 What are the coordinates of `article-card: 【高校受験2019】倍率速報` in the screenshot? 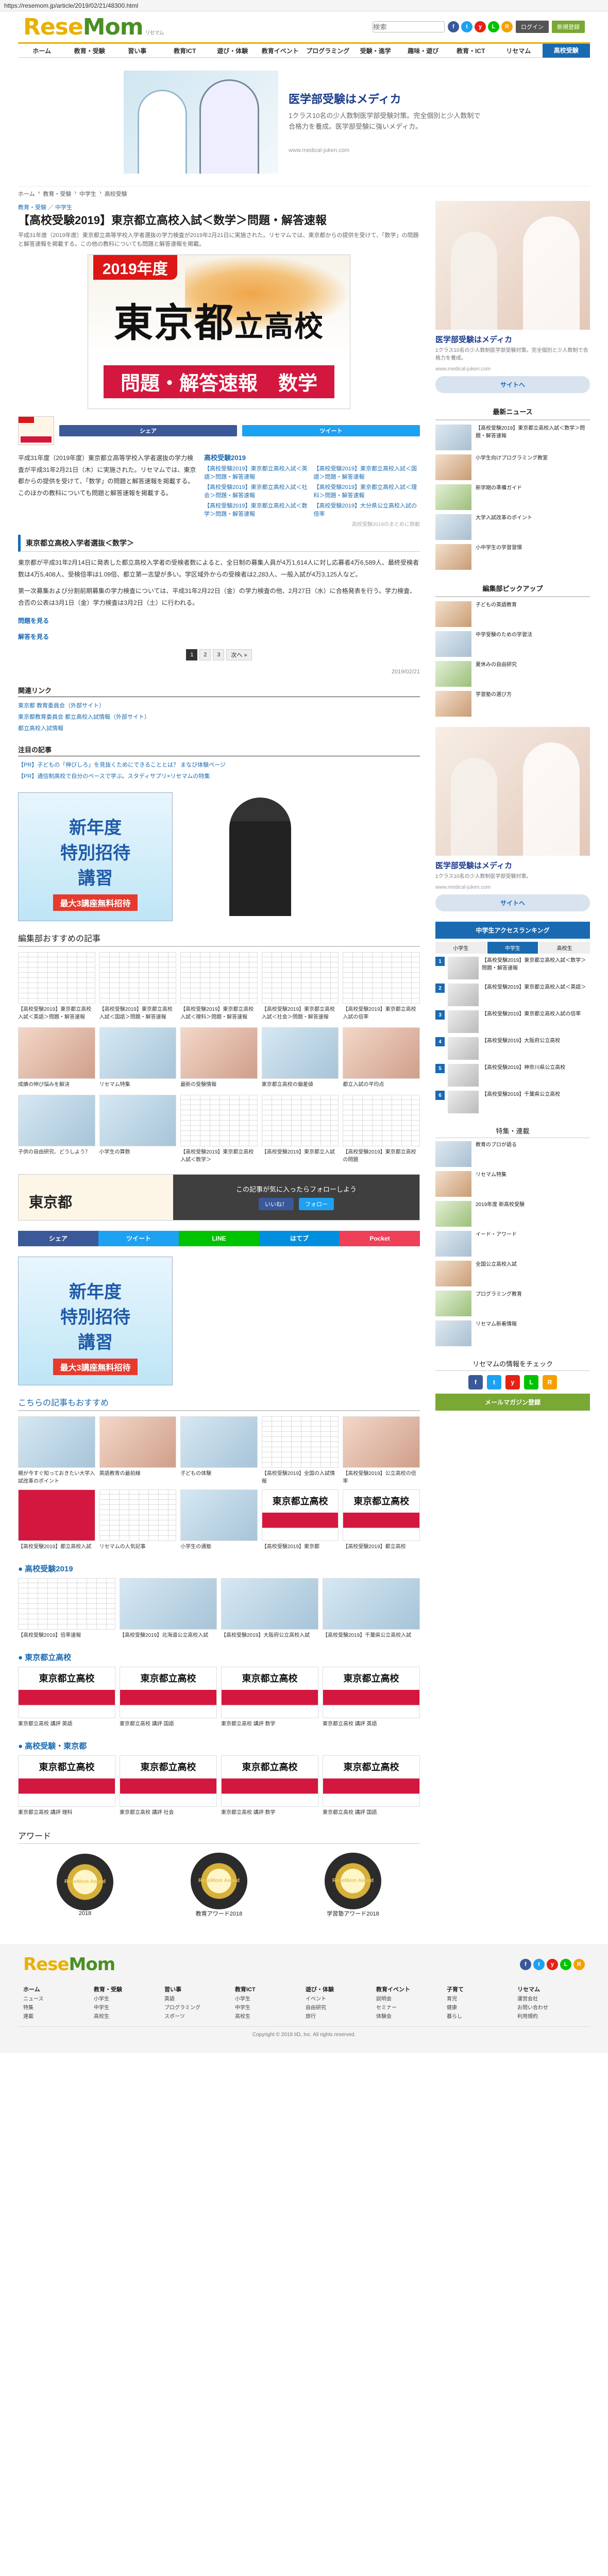 It's located at (66, 1608).